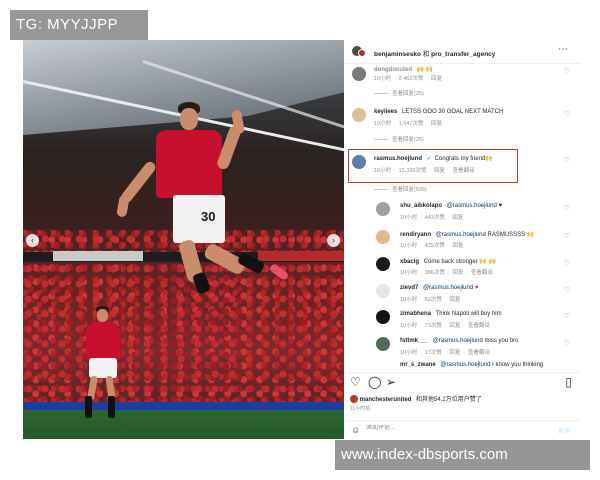  What do you see at coordinates (511, 235) in the screenshot?
I see `reply-text: RASMUSSSS 🙌` at bounding box center [511, 235].